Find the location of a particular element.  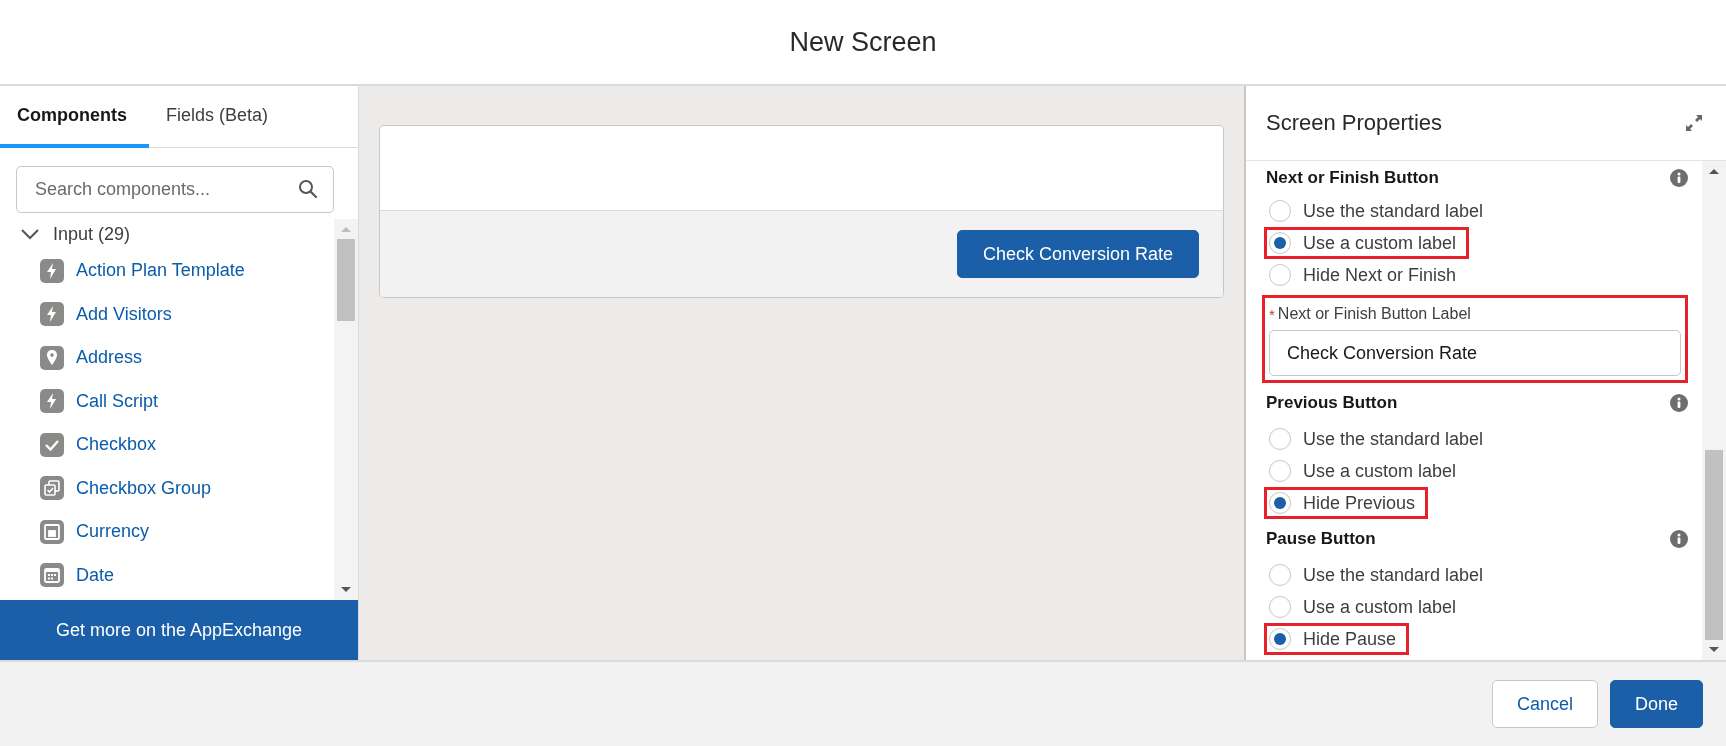

input-field: Check Conversion Rate is located at coordinates (1475, 353).